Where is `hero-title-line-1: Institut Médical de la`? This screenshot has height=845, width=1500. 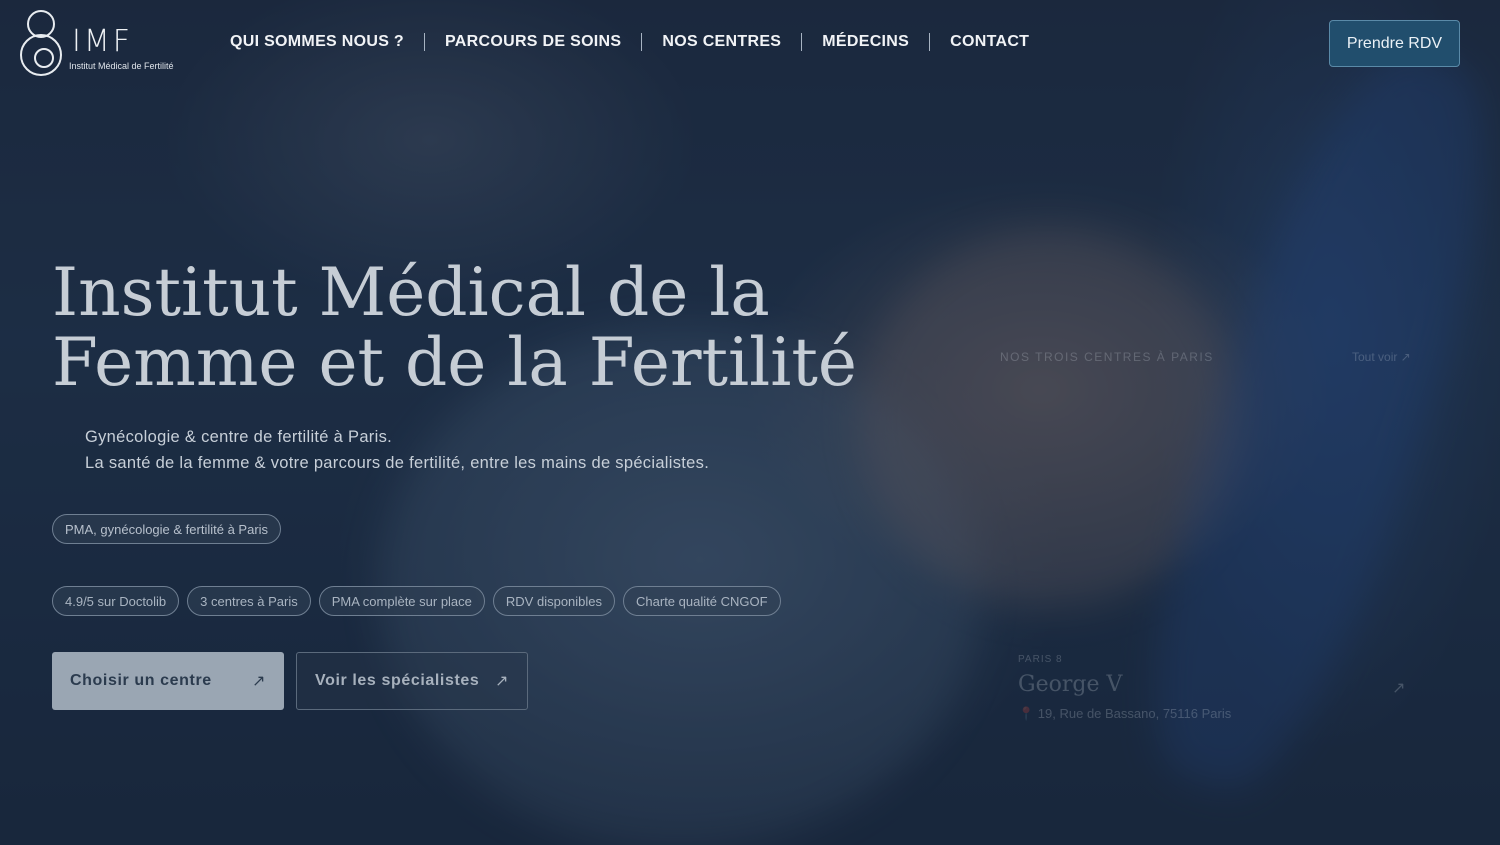
hero-title-line-1: Institut Médical de la is located at coordinates (411, 292).